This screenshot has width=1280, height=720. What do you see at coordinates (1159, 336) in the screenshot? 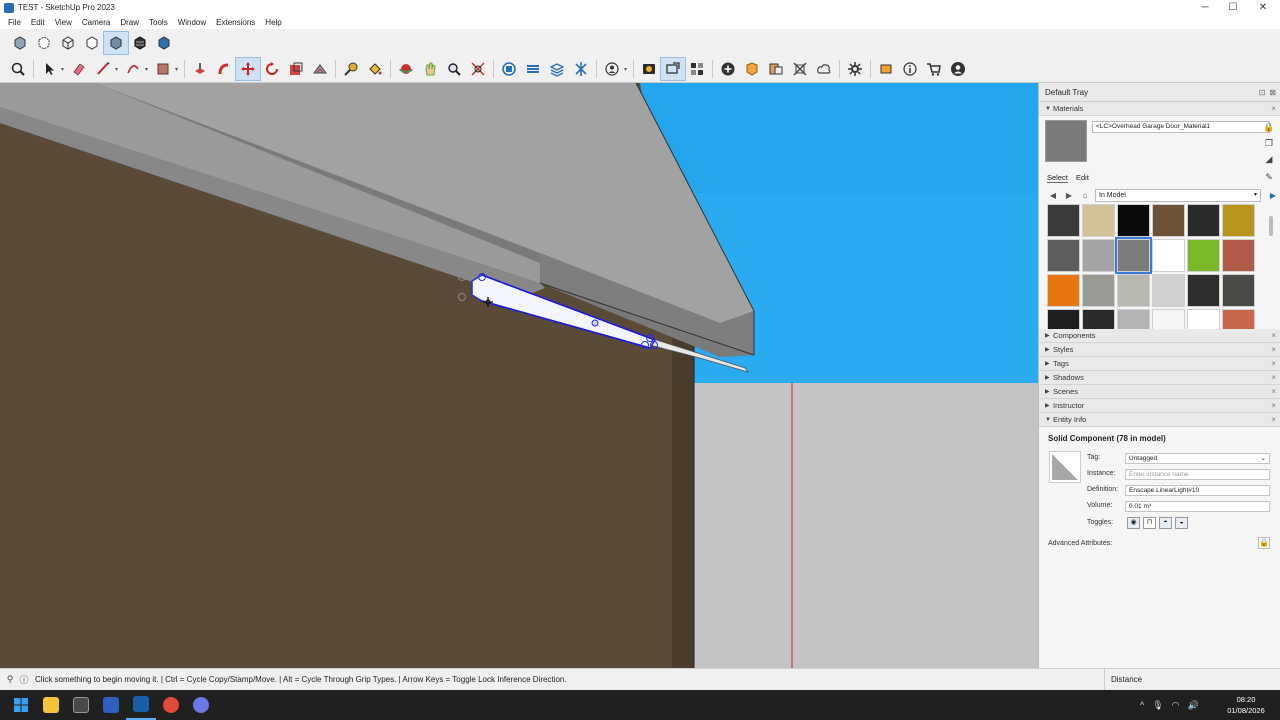
I see `panel-components: ▶ Components ×` at bounding box center [1159, 336].